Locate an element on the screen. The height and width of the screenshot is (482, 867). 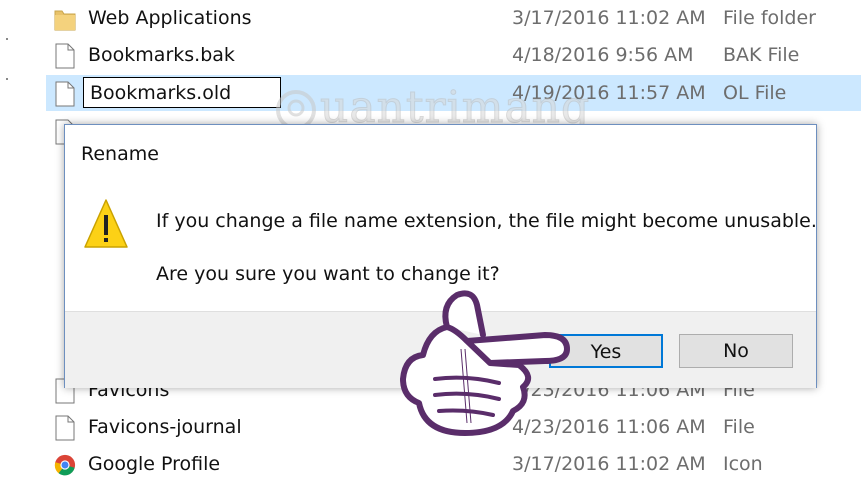
file-type: File folder is located at coordinates (769, 18).